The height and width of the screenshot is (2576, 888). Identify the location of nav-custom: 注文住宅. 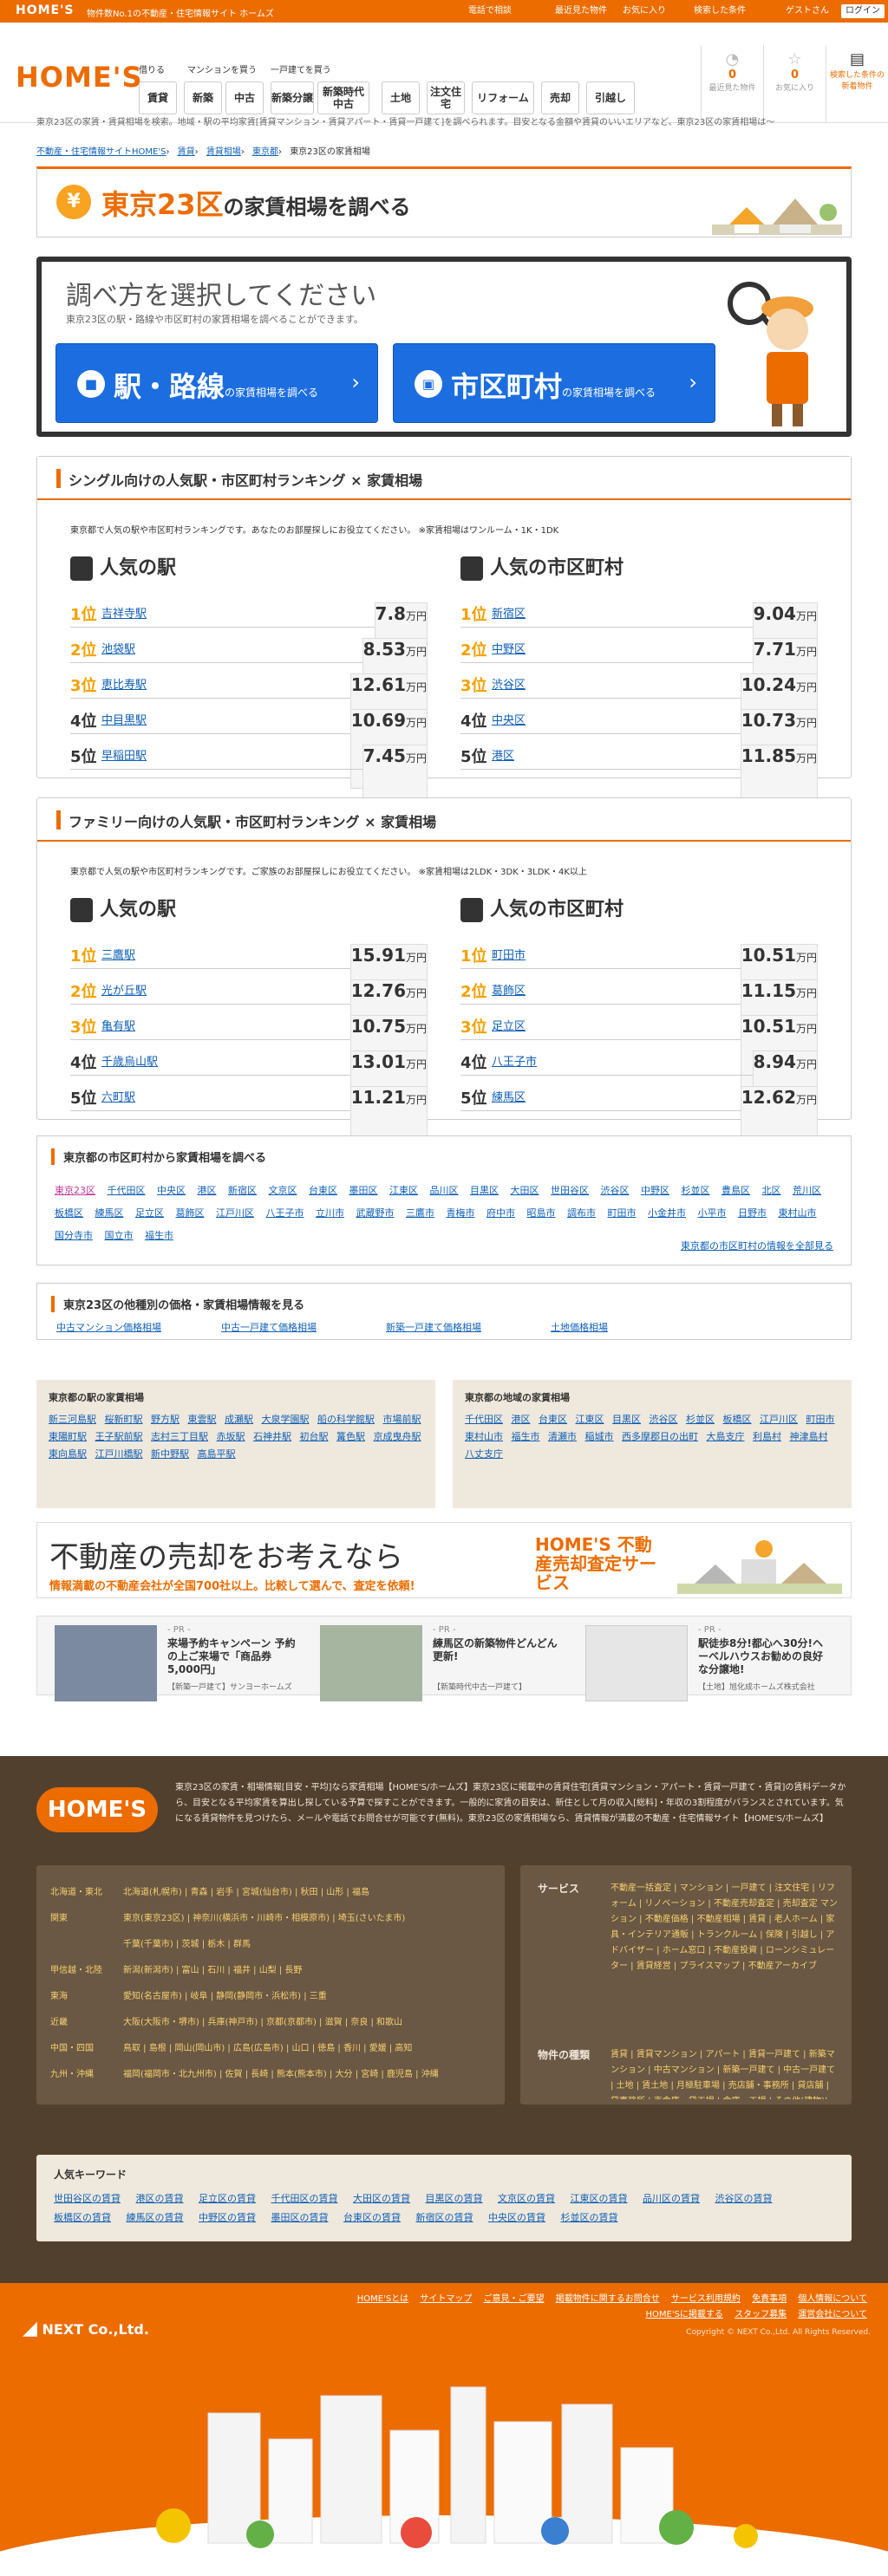
(446, 97).